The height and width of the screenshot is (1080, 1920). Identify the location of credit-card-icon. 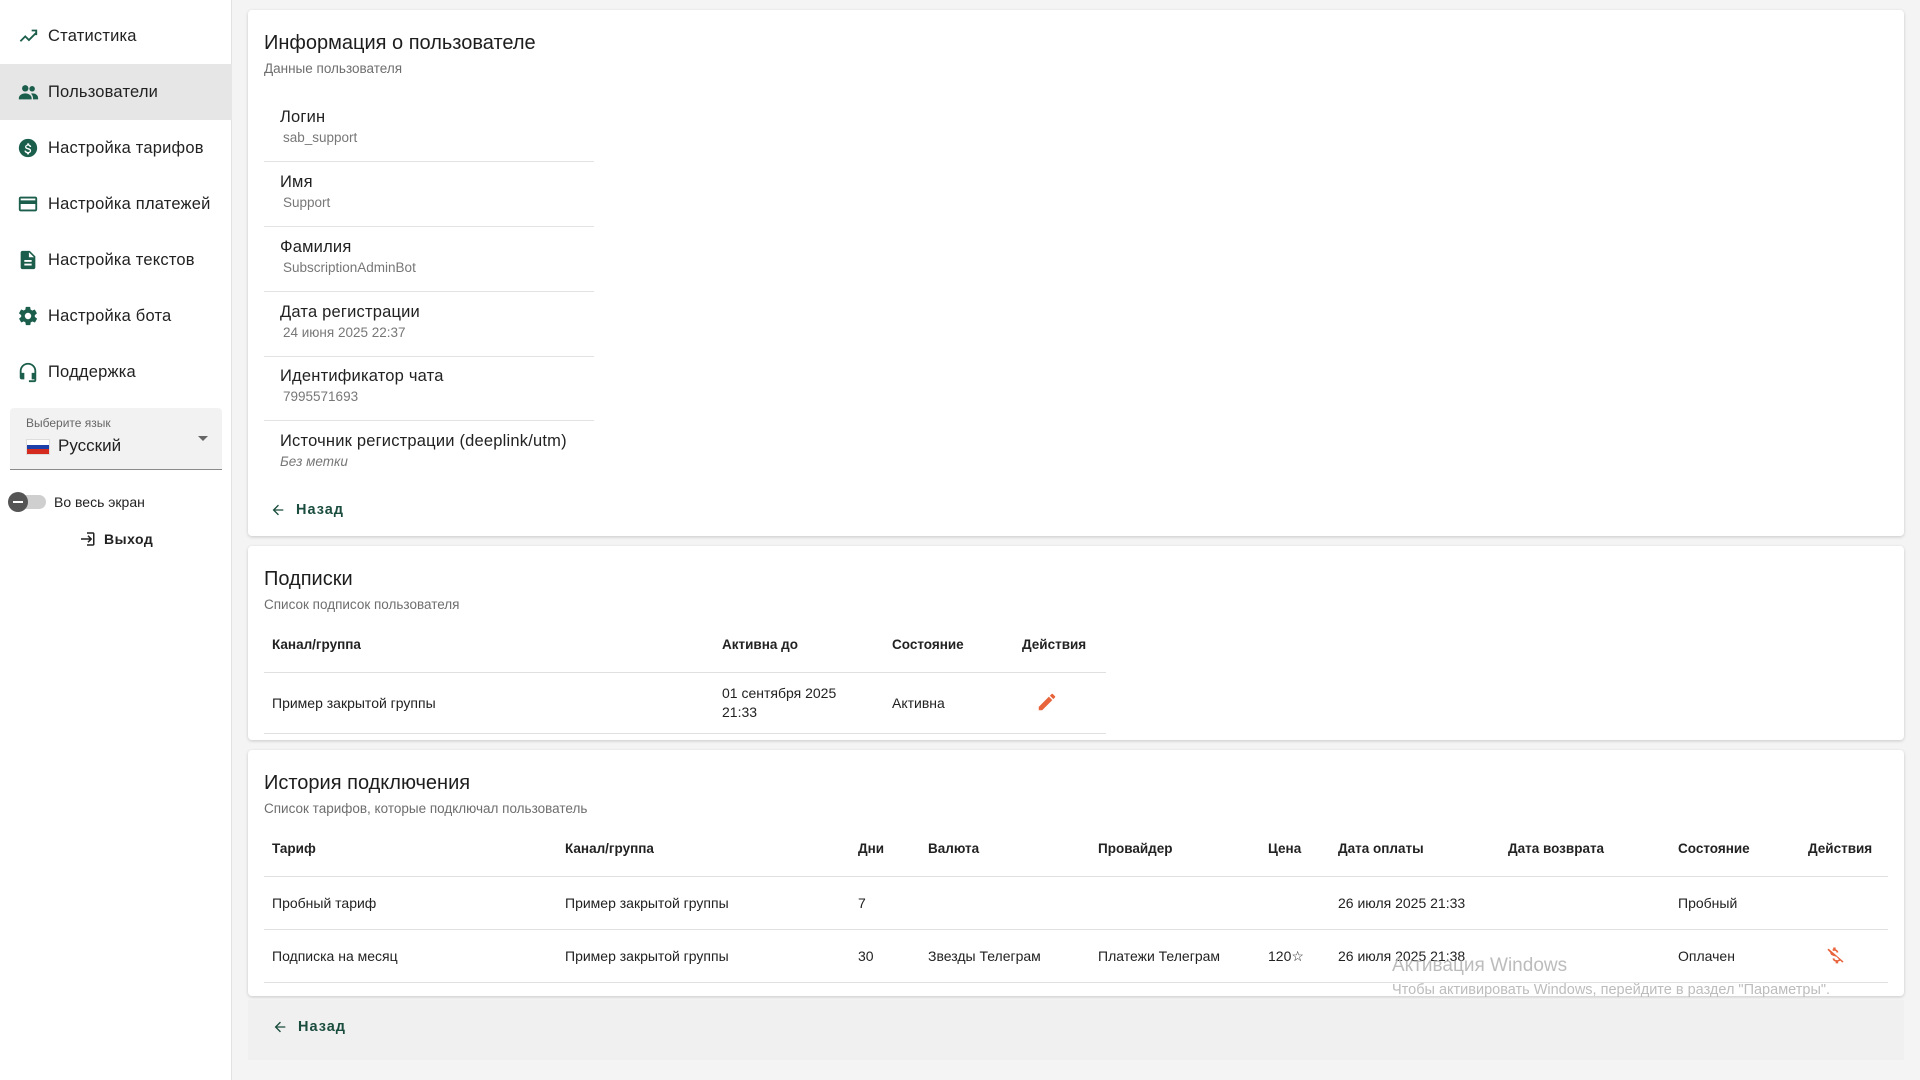
(28, 204).